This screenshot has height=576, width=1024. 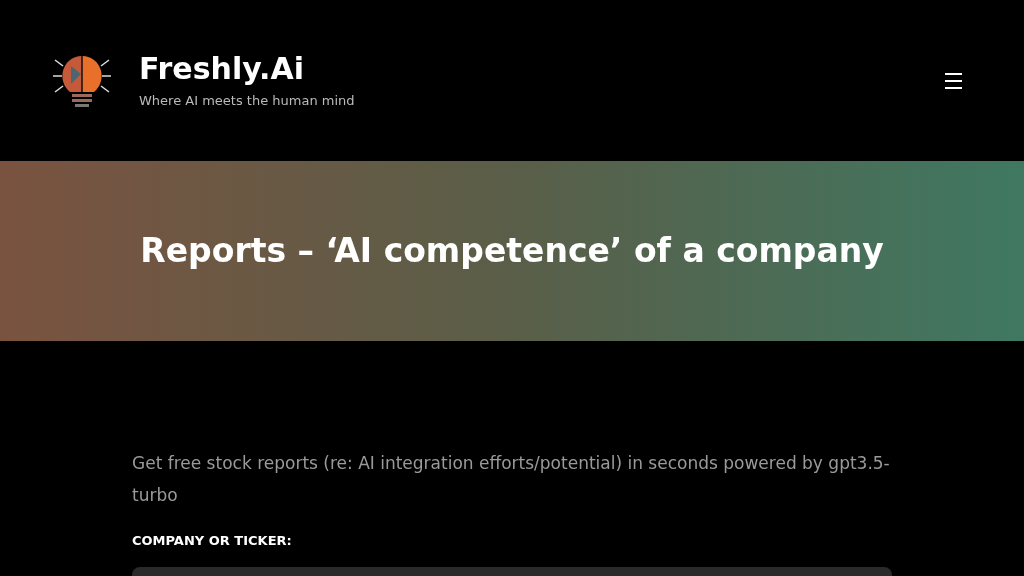 What do you see at coordinates (511, 479) in the screenshot?
I see `intro-text: Get free stock reports (re: AI integration efforts/potential) in seconds powered by gpt3.5-turbo` at bounding box center [511, 479].